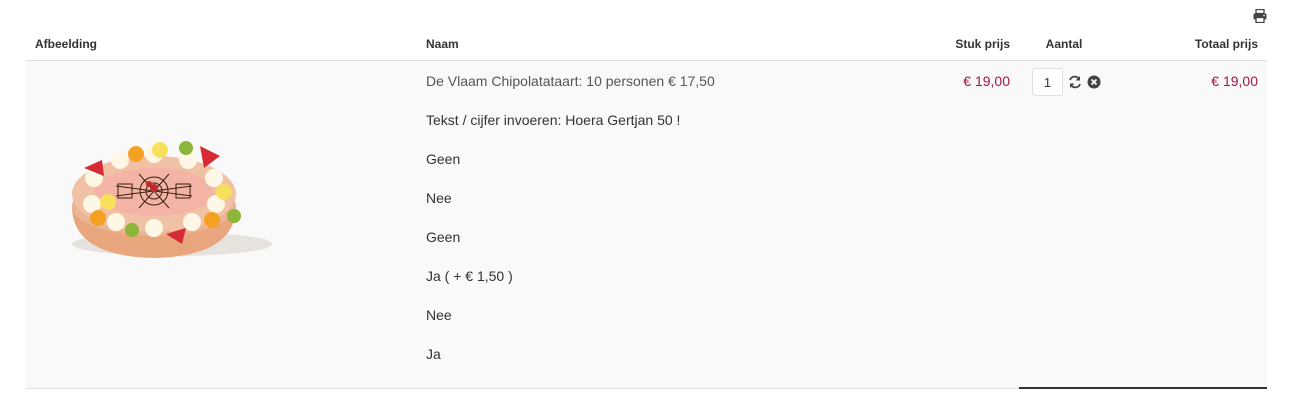 Image resolution: width=1293 pixels, height=404 pixels. Describe the element at coordinates (968, 224) in the screenshot. I see `unit-price-cell: € 19,00` at that location.